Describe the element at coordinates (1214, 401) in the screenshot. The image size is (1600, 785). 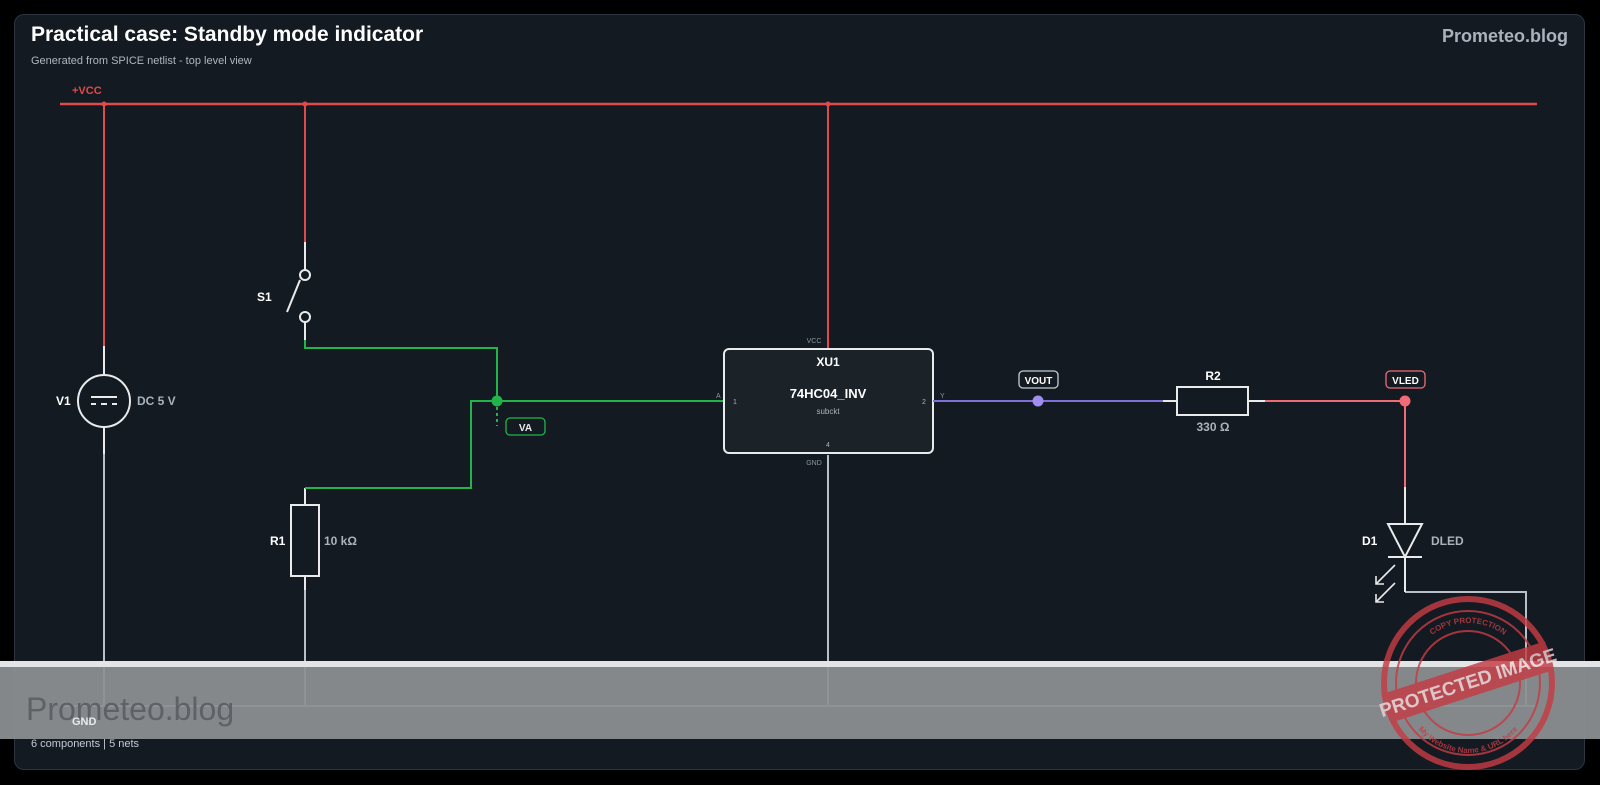
I see `r2-resistor` at that location.